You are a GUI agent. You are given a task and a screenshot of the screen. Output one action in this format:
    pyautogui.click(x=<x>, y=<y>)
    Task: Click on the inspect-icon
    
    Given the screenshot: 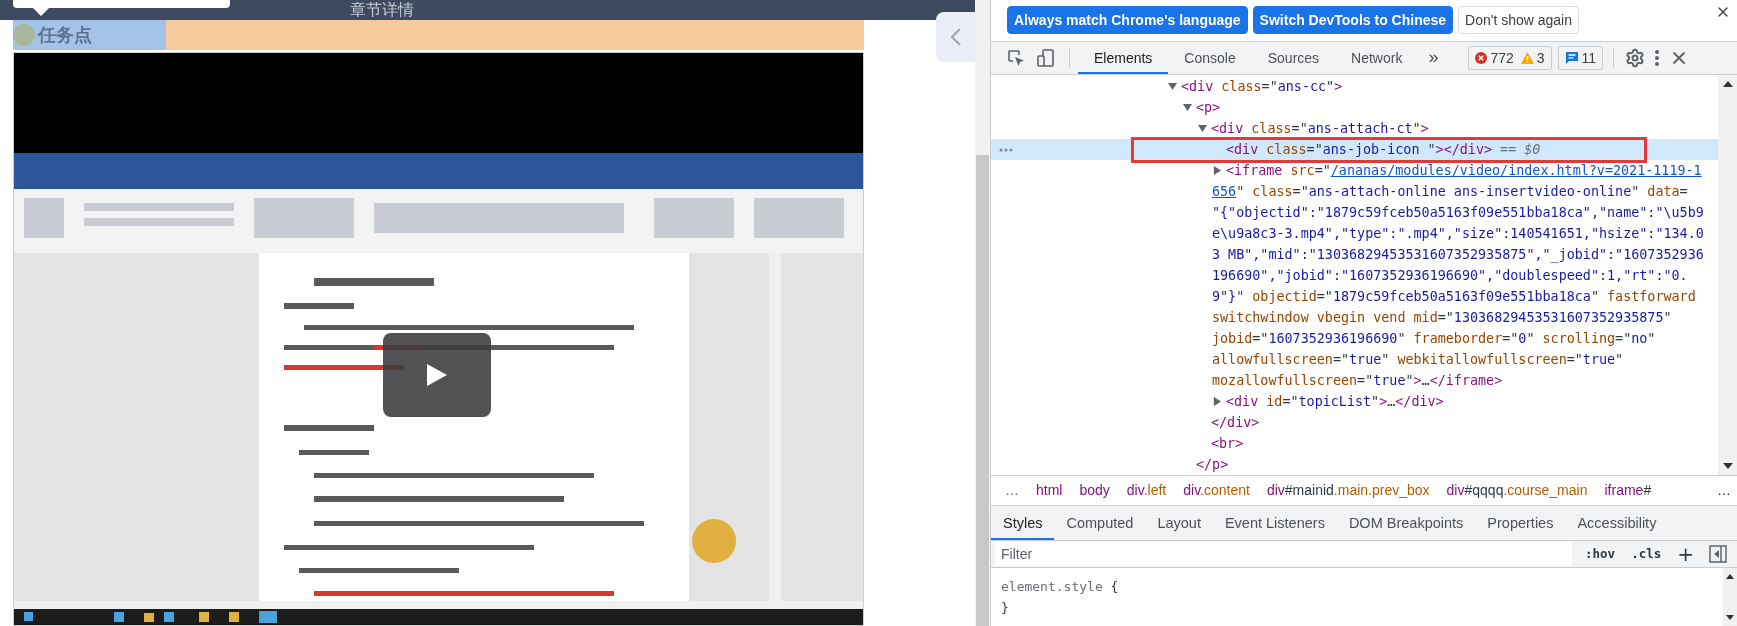 What is the action you would take?
    pyautogui.click(x=1016, y=57)
    